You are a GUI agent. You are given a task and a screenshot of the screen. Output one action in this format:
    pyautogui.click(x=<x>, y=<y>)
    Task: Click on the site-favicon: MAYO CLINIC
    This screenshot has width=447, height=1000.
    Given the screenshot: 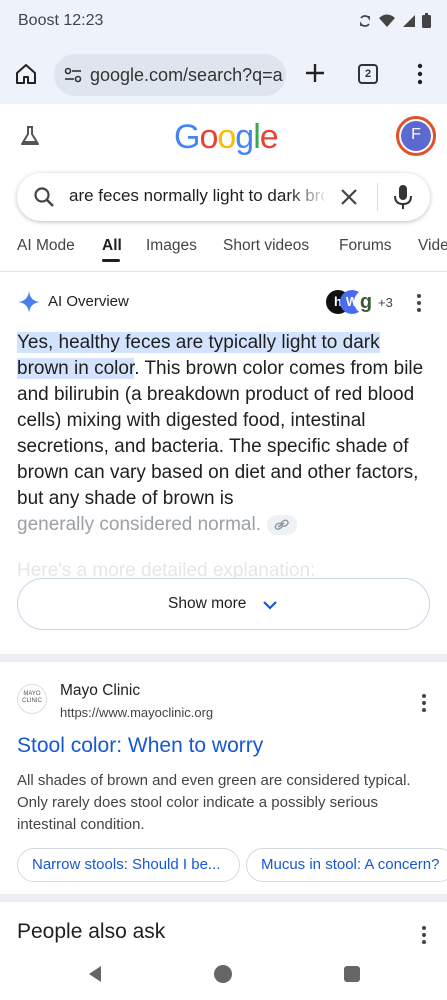 What is the action you would take?
    pyautogui.click(x=32, y=699)
    